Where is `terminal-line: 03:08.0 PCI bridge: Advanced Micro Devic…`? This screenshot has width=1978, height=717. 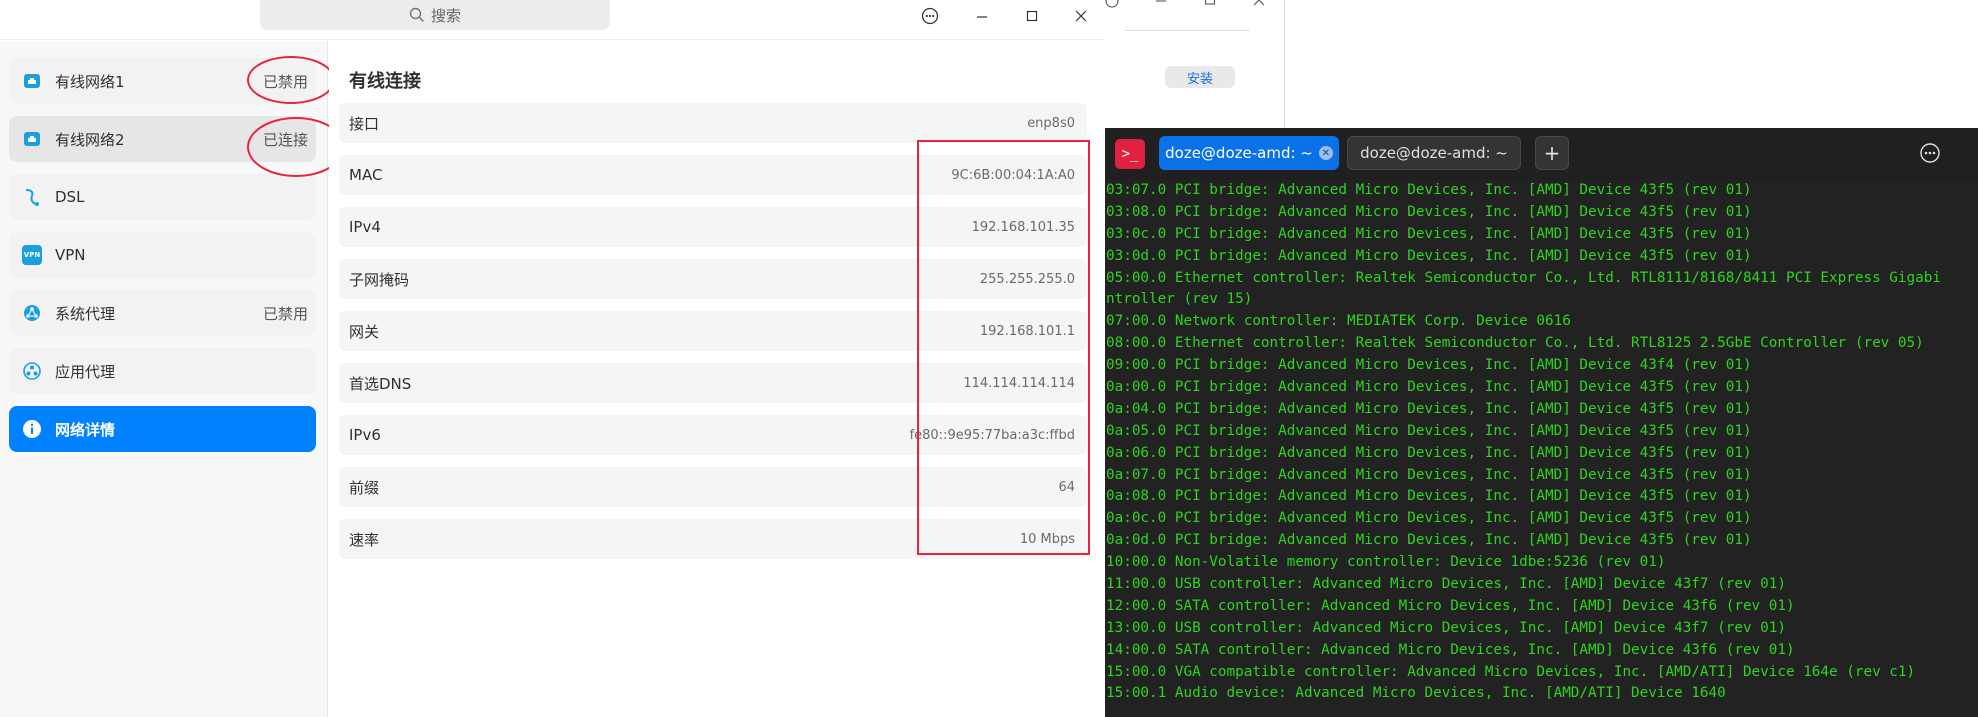 terminal-line: 03:08.0 PCI bridge: Advanced Micro Devic… is located at coordinates (1429, 211).